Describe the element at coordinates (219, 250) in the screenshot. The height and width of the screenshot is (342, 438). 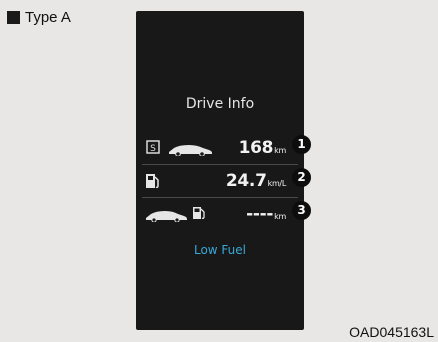
I see `low-fuel-warning: Low Fuel` at that location.